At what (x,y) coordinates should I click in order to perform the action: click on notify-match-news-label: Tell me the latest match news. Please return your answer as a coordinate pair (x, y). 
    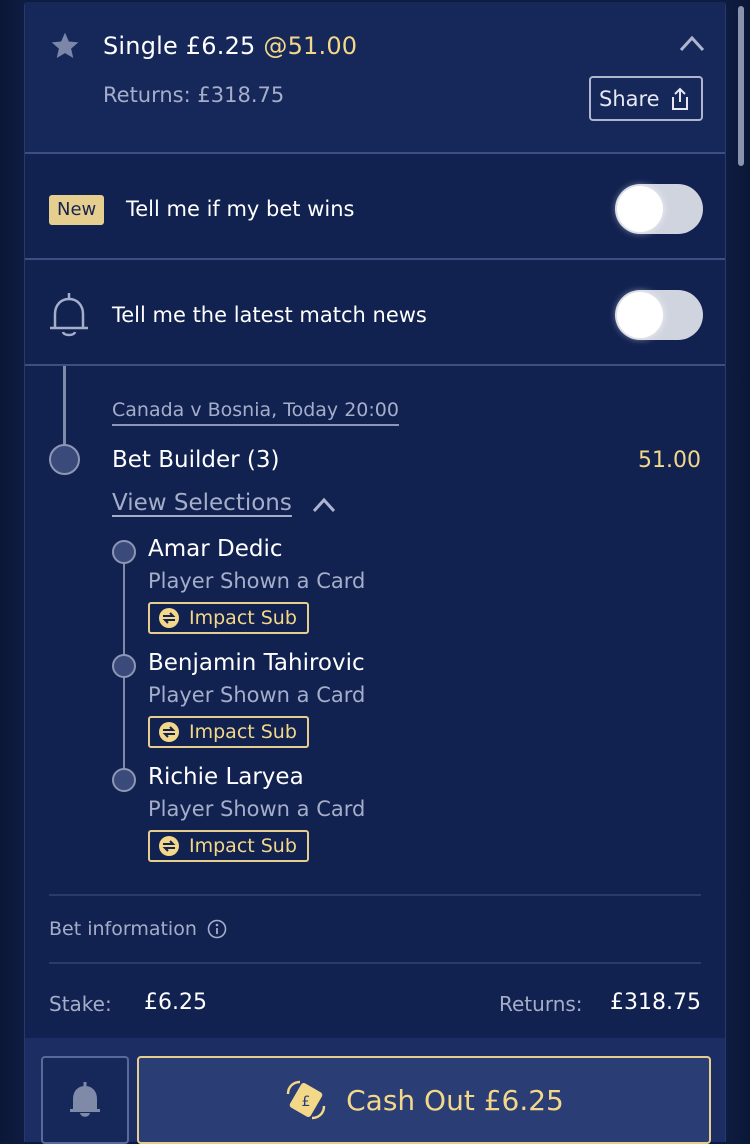
    Looking at the image, I should click on (269, 315).